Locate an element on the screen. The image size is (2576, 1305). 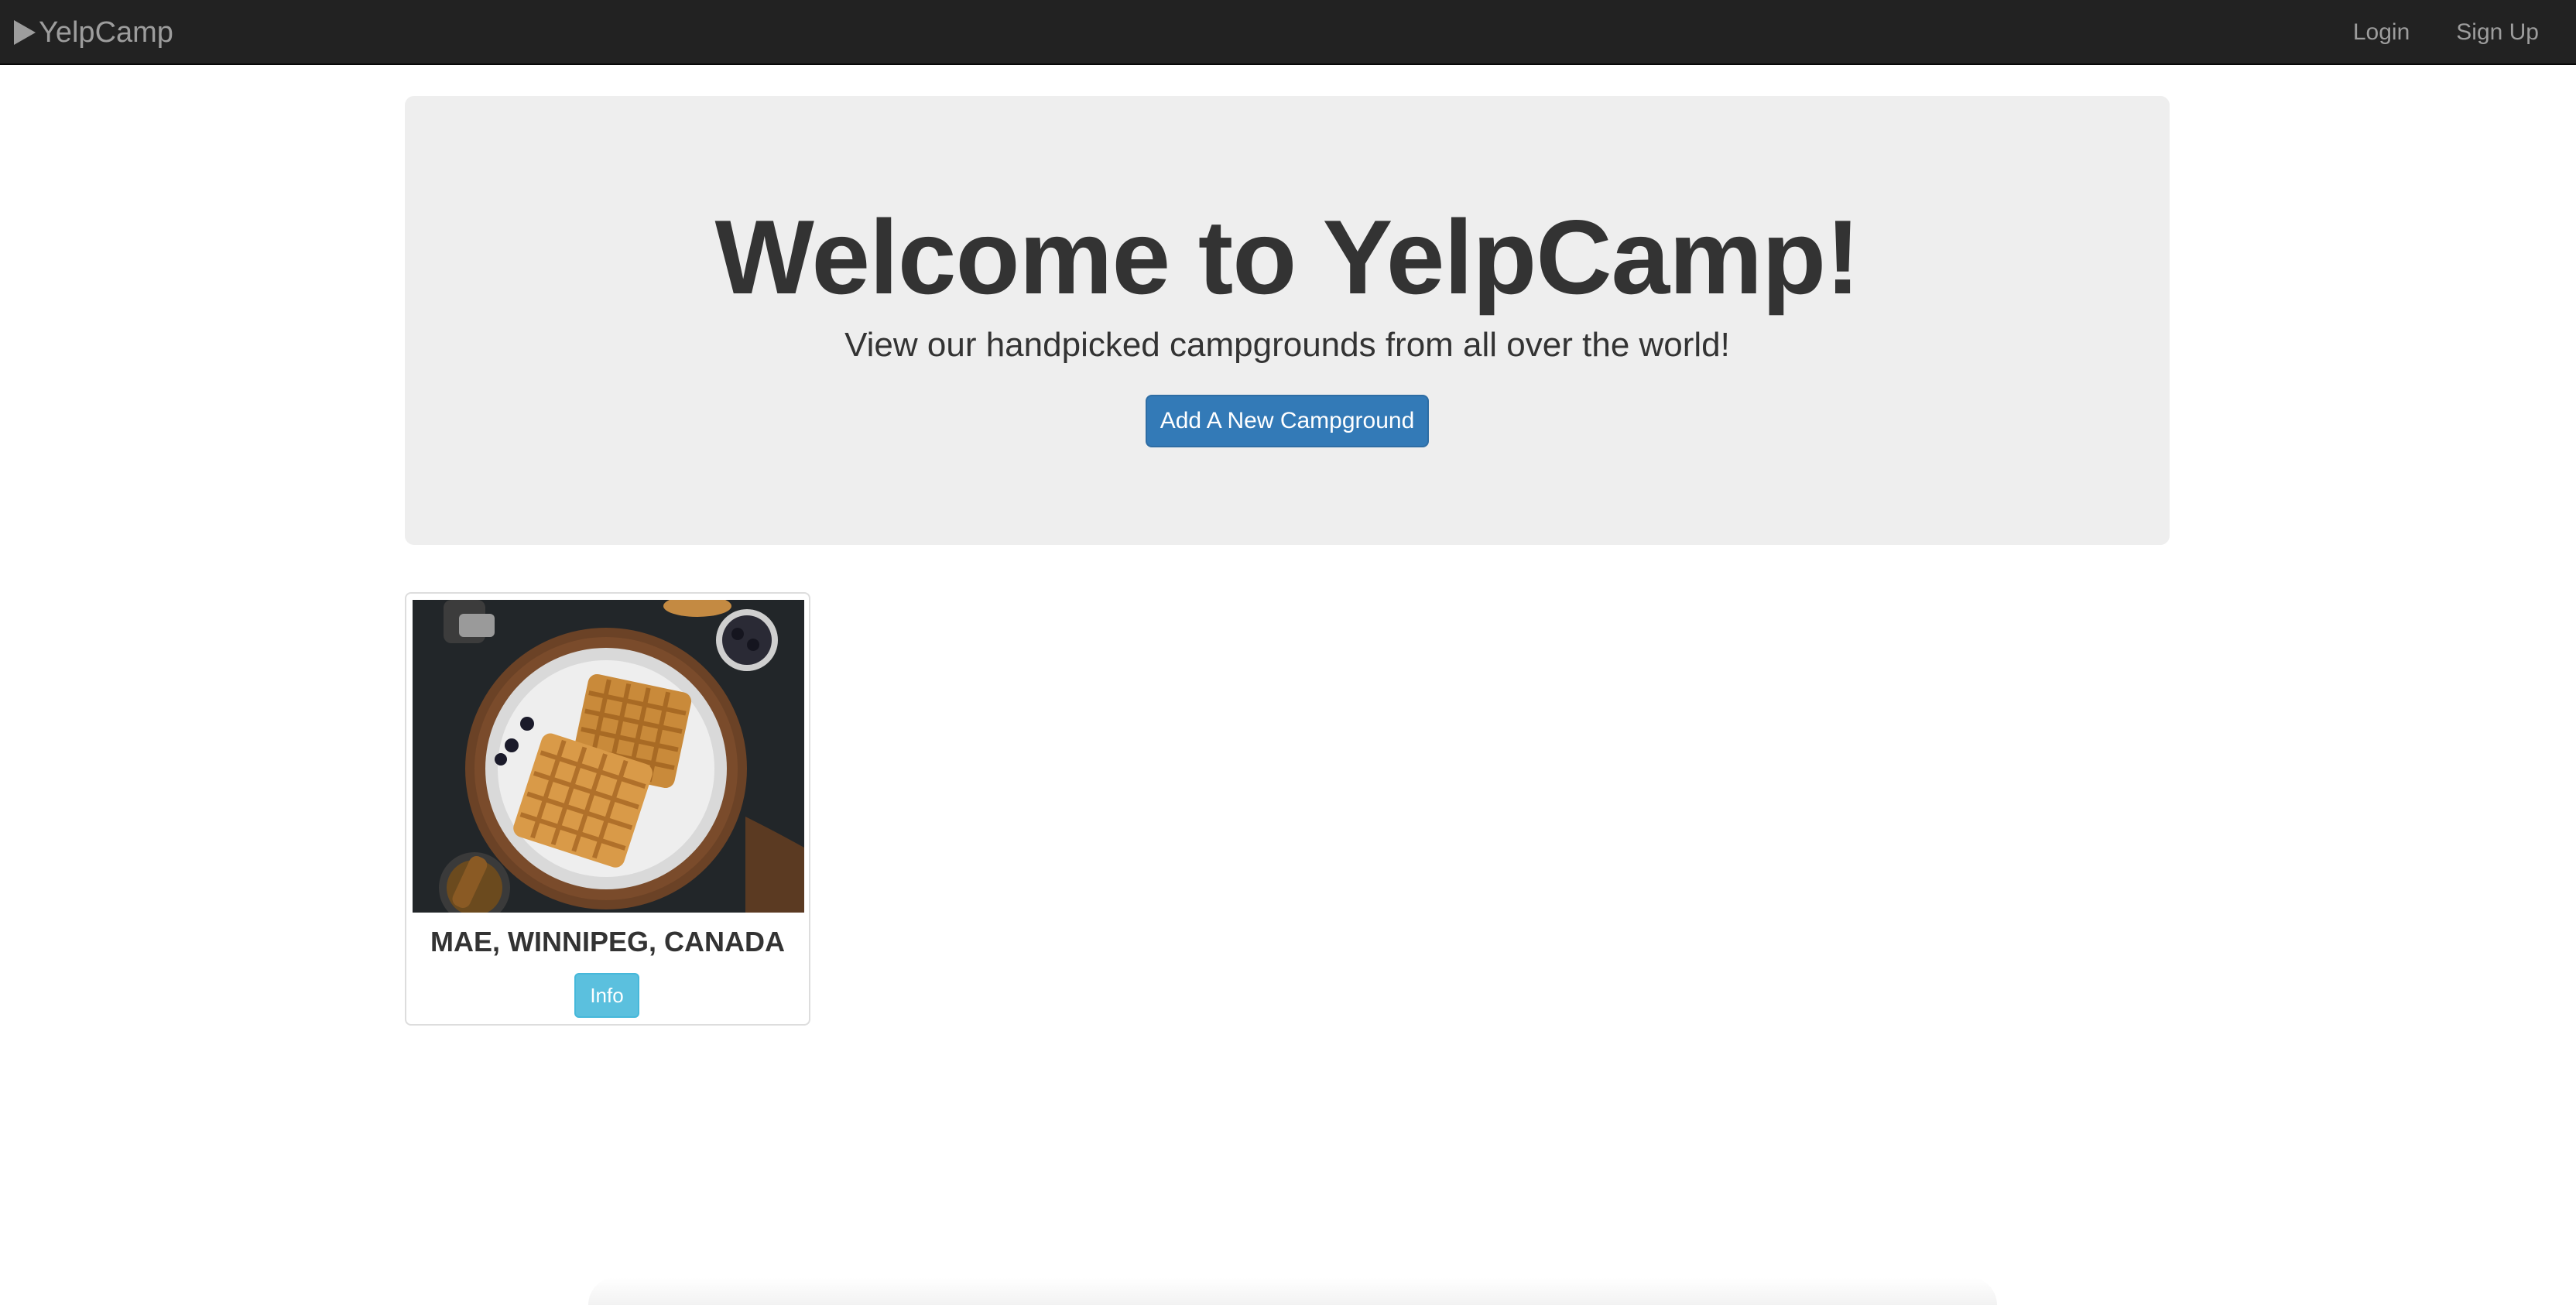
campground-image is located at coordinates (608, 756).